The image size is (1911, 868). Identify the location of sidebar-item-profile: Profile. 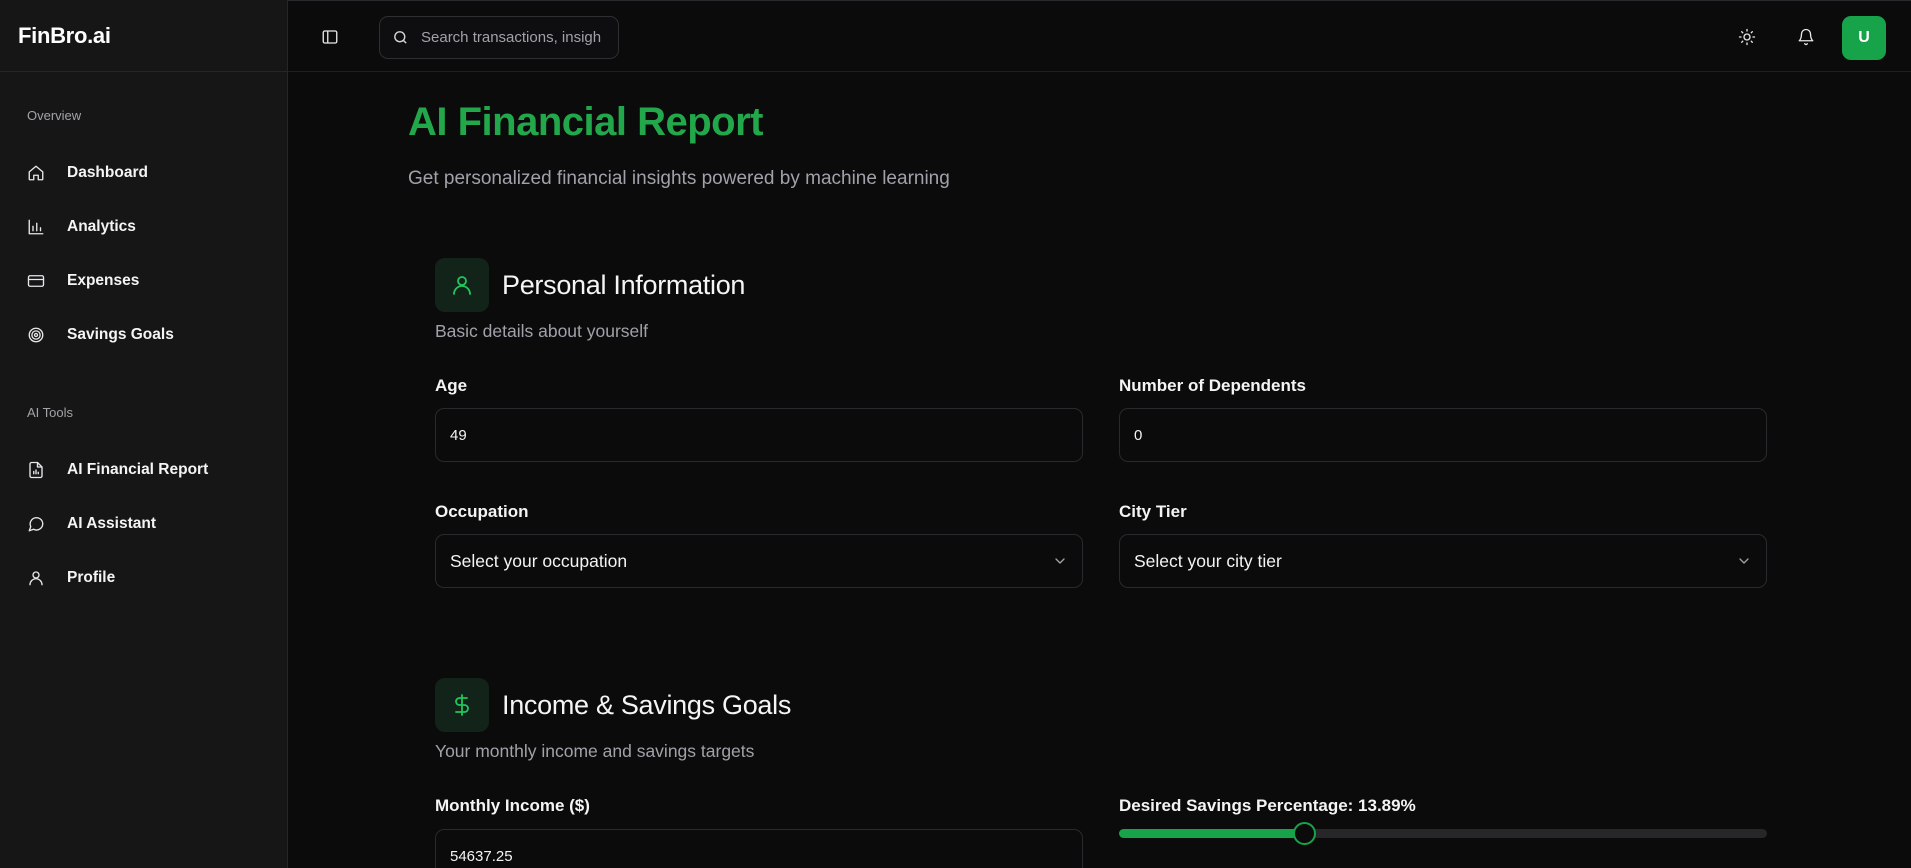
(144, 578).